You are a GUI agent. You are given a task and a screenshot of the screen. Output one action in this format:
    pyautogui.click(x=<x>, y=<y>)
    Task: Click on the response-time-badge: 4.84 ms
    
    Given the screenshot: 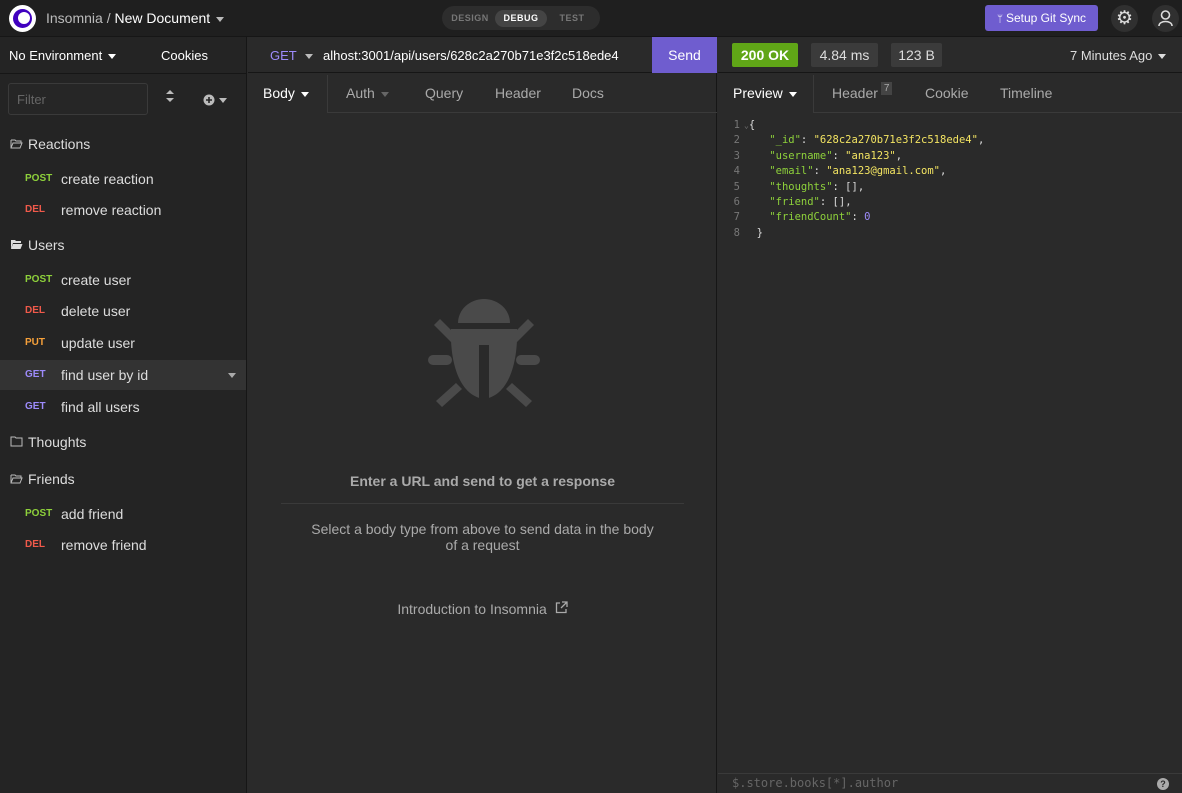 What is the action you would take?
    pyautogui.click(x=844, y=55)
    